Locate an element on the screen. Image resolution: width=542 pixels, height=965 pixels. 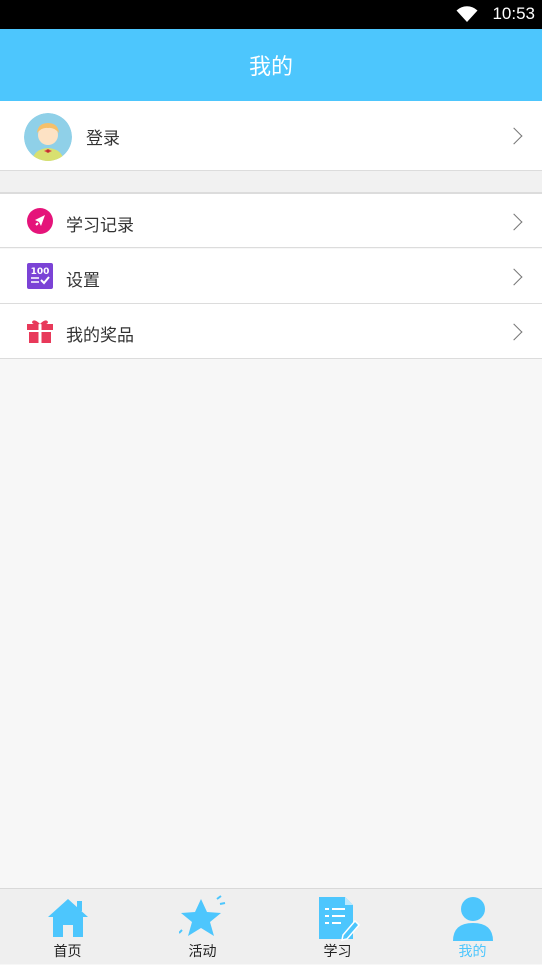
score-100-icon: 100 is located at coordinates (40, 276).